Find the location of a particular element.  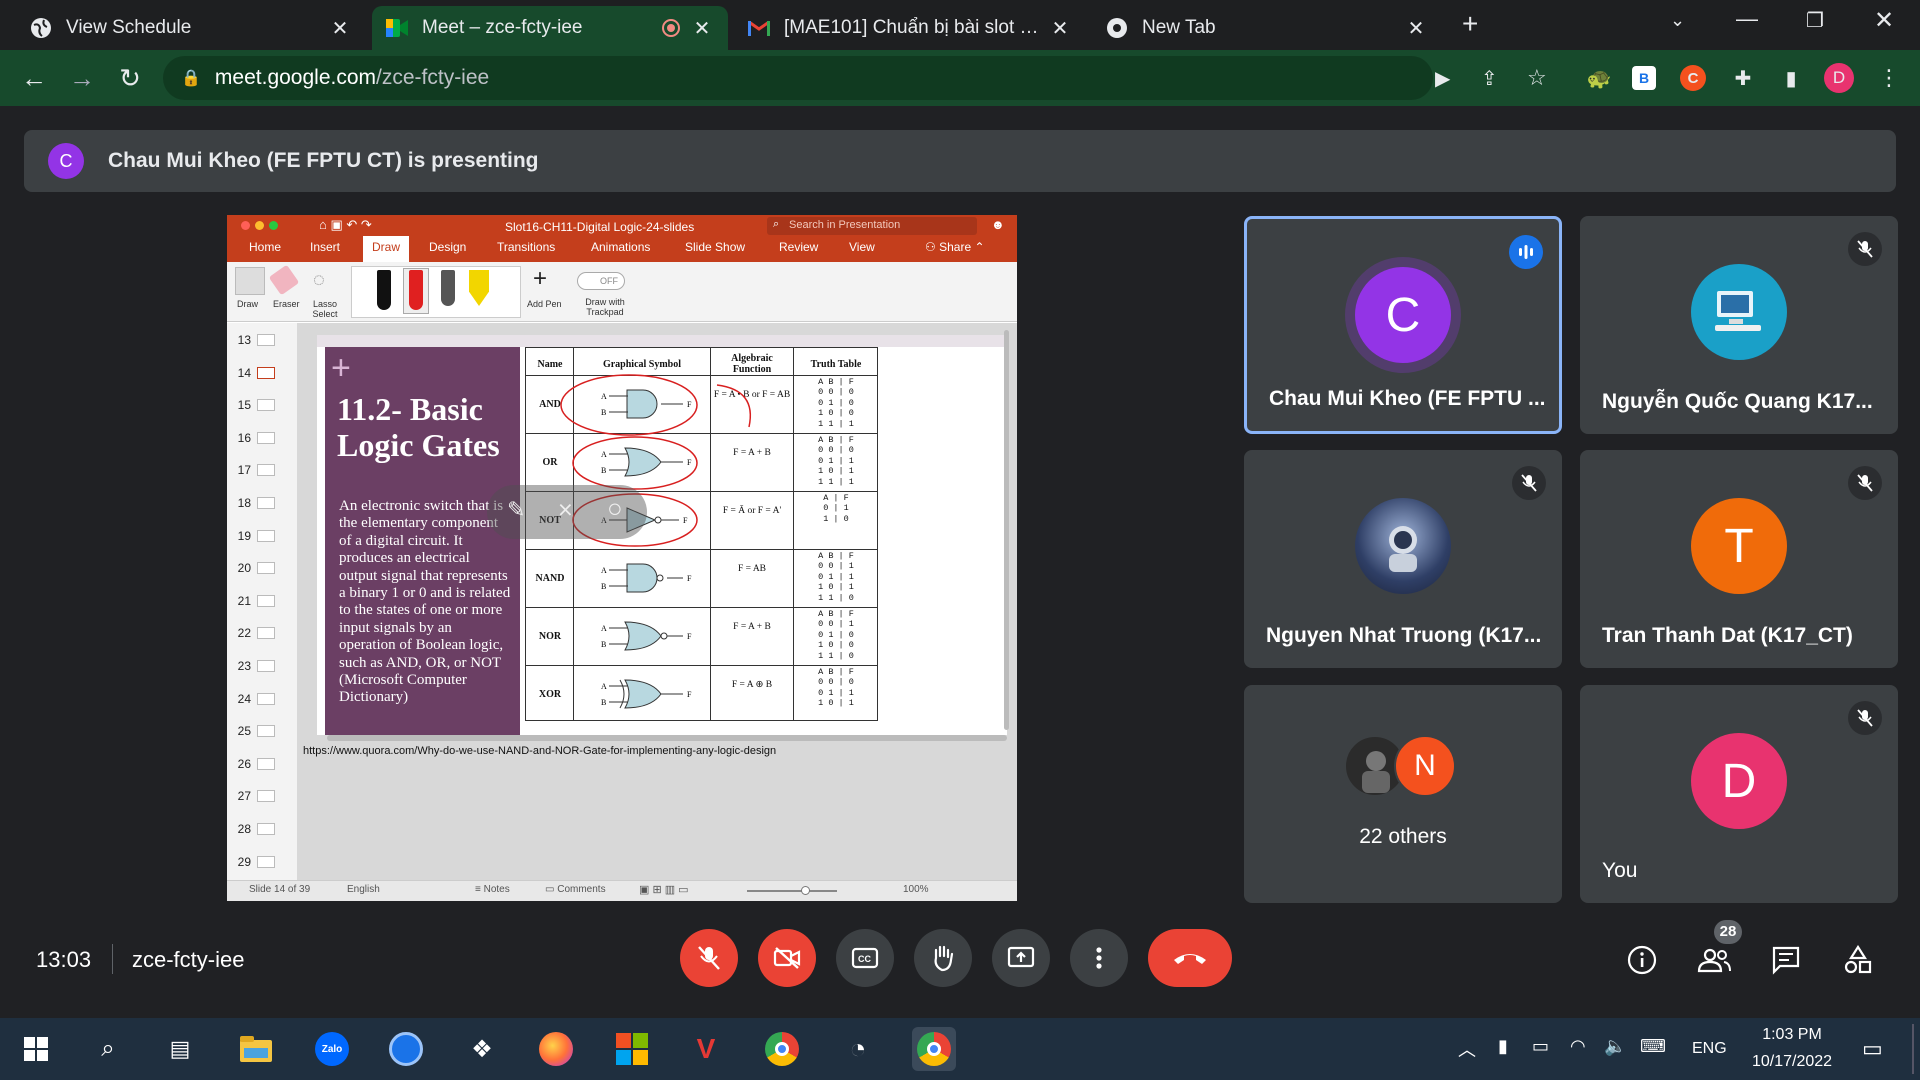

notification-center-icon: ▭ is located at coordinates (1872, 1049).